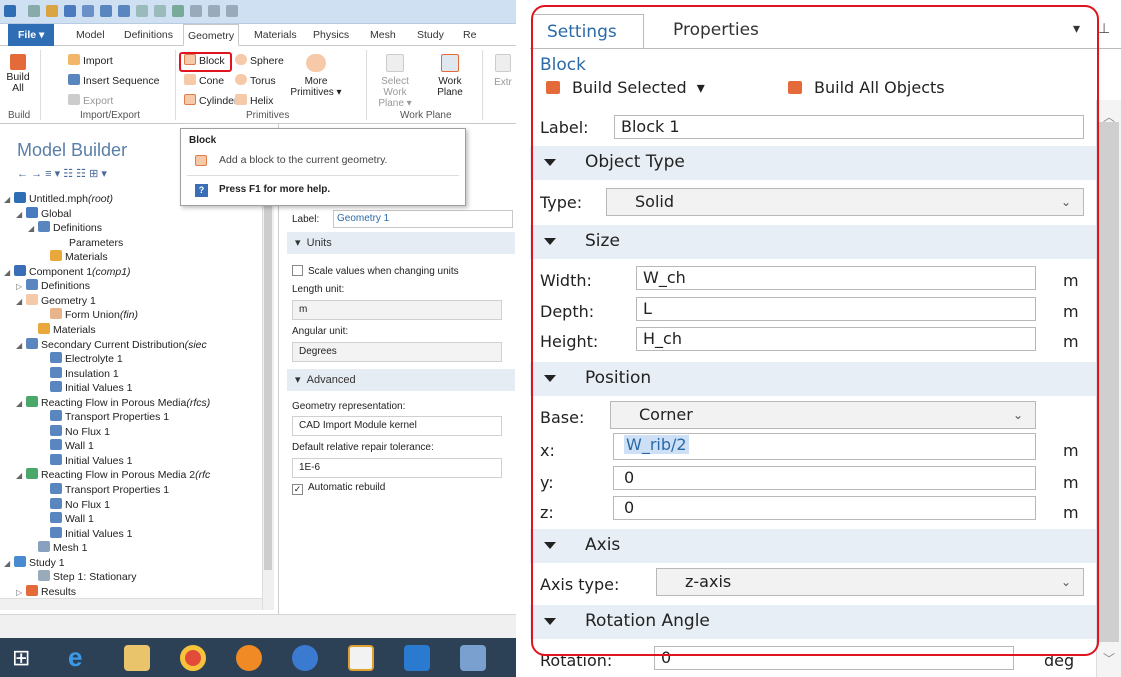 Image resolution: width=1121 pixels, height=677 pixels. Describe the element at coordinates (111, 344) in the screenshot. I see `tree-item: ◢ Secondary Current Distribution(siec` at that location.